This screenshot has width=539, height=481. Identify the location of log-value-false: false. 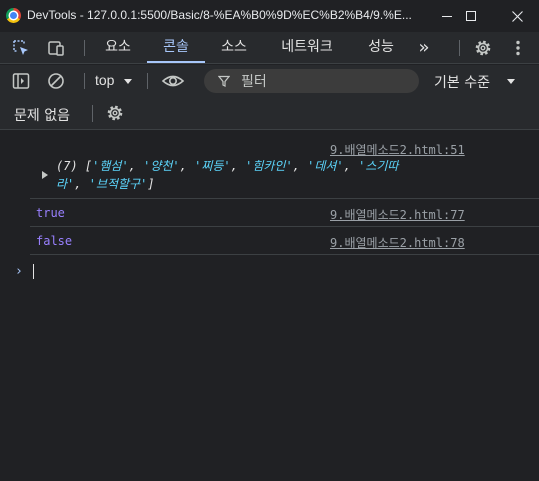
(54, 241).